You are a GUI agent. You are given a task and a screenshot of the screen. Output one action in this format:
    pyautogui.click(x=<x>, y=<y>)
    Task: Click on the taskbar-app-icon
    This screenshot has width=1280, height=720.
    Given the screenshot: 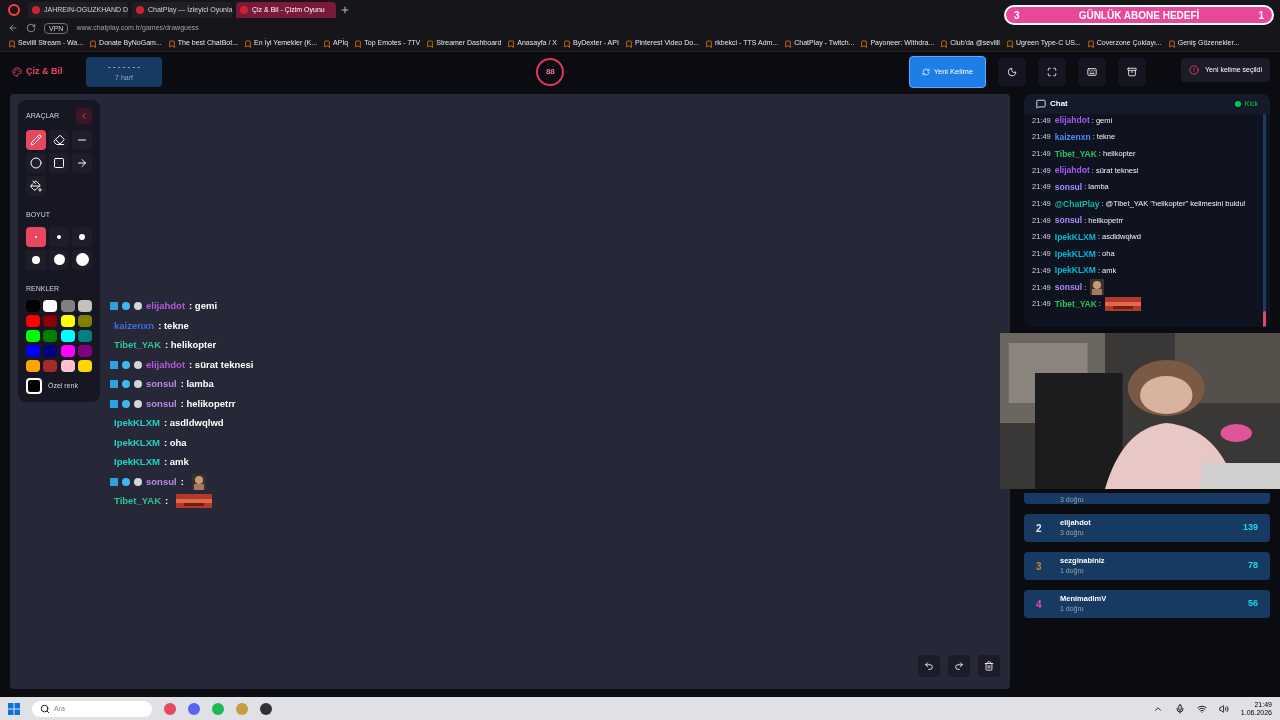 What is the action you would take?
    pyautogui.click(x=266, y=708)
    